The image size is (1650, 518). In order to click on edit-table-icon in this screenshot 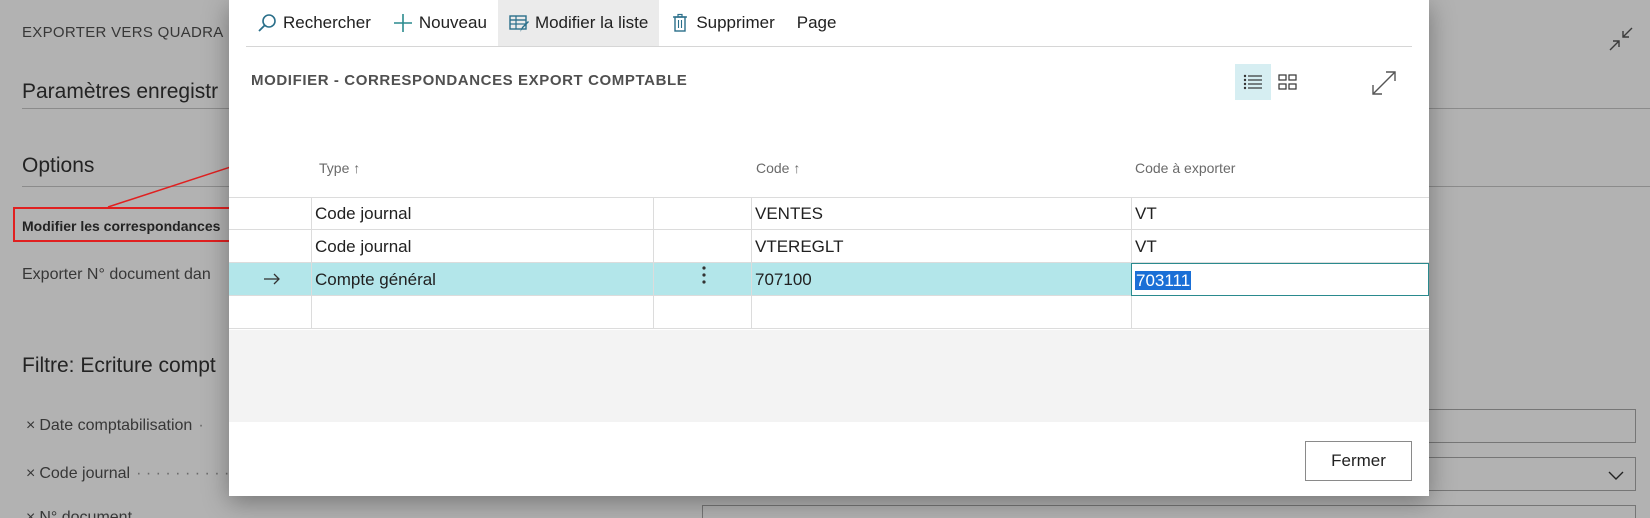, I will do `click(519, 23)`.